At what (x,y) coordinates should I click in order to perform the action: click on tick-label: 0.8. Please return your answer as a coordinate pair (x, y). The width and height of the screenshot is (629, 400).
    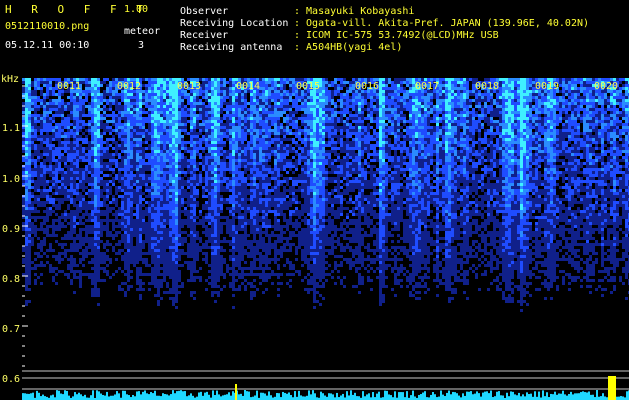
    Looking at the image, I should click on (11, 279).